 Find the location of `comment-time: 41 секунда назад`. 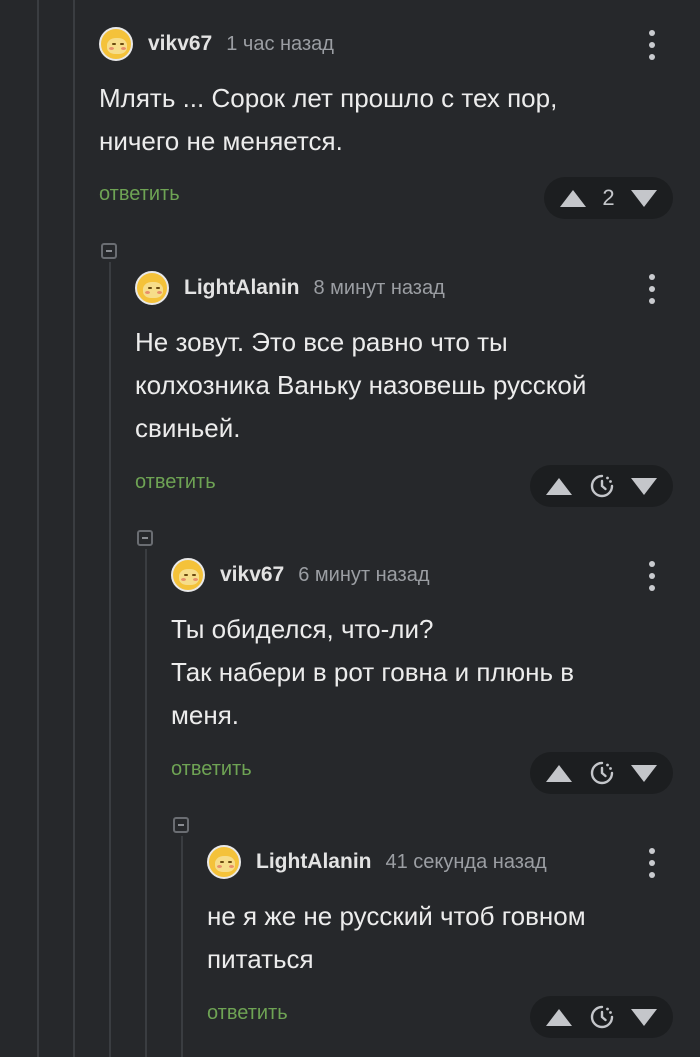

comment-time: 41 секунда назад is located at coordinates (466, 861).